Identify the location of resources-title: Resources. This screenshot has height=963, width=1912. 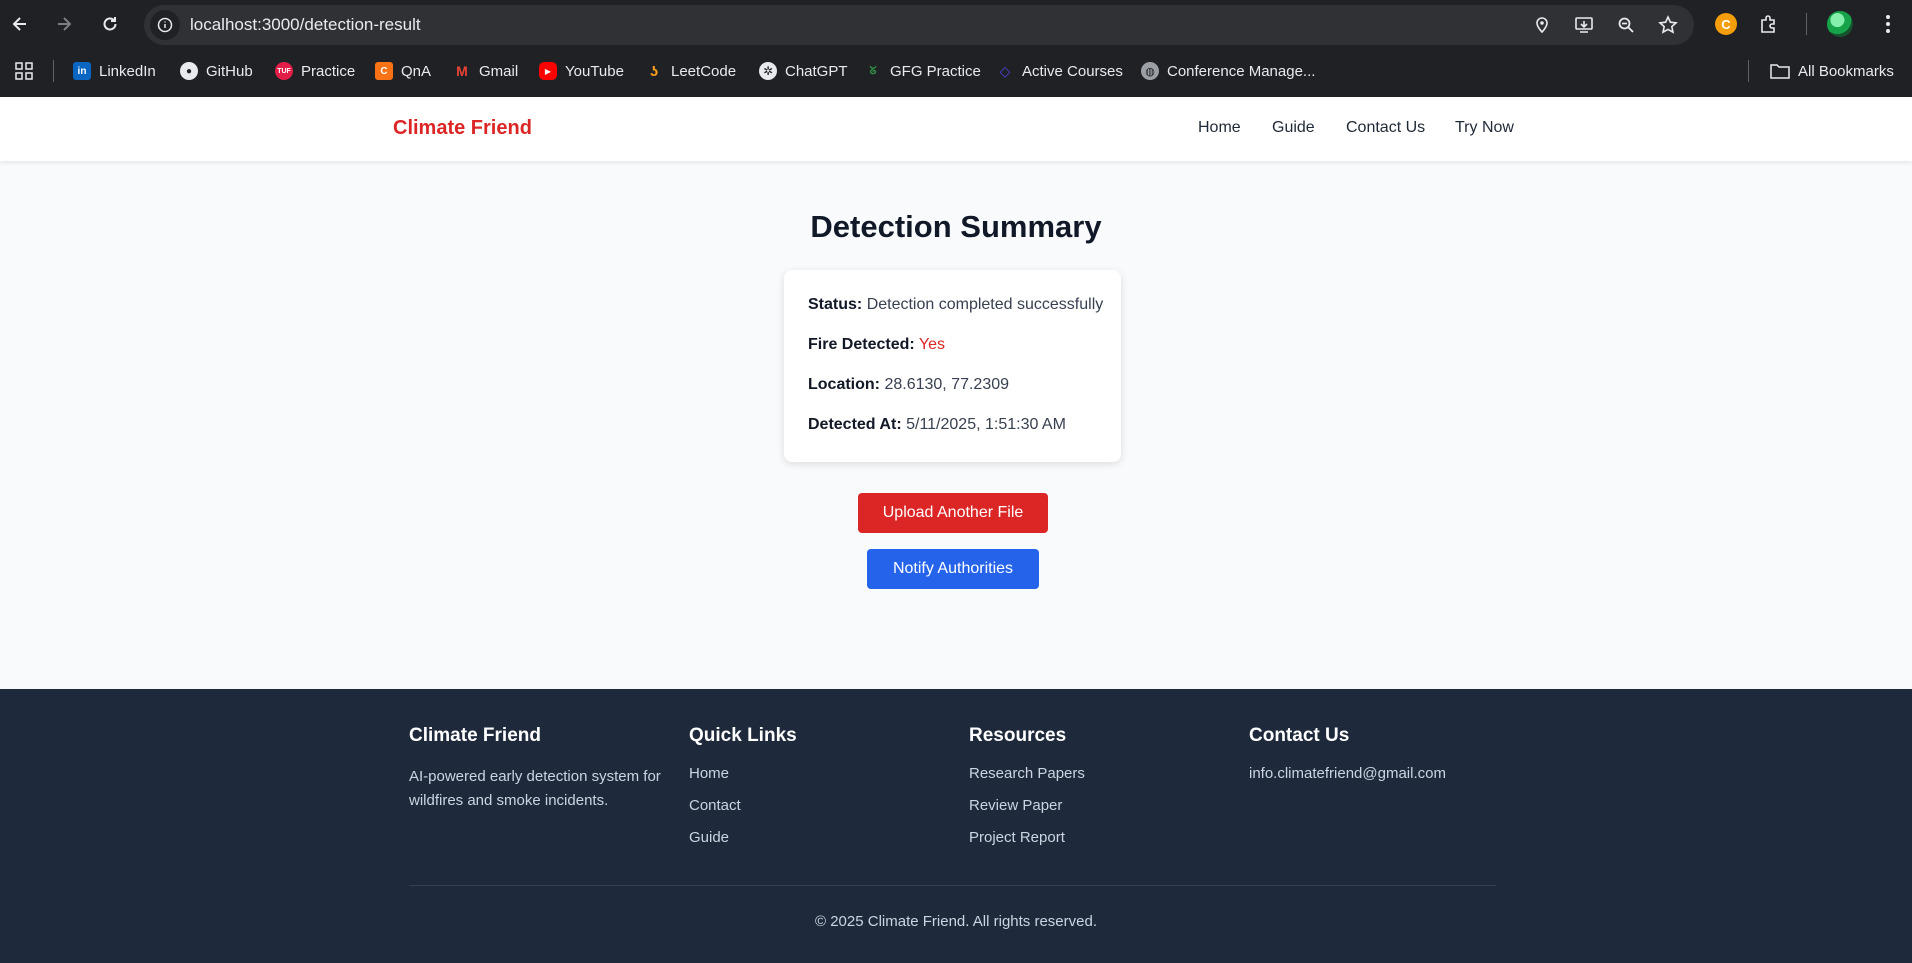
(1018, 735).